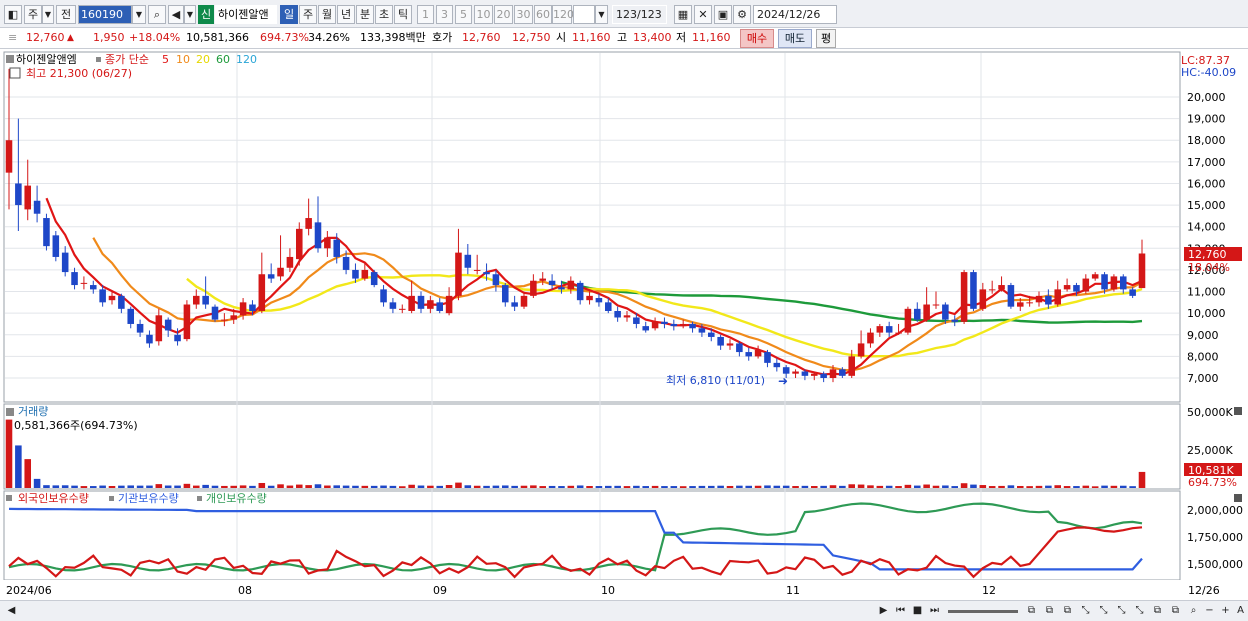  What do you see at coordinates (1225, 611) in the screenshot?
I see `plus-icon: +` at bounding box center [1225, 611].